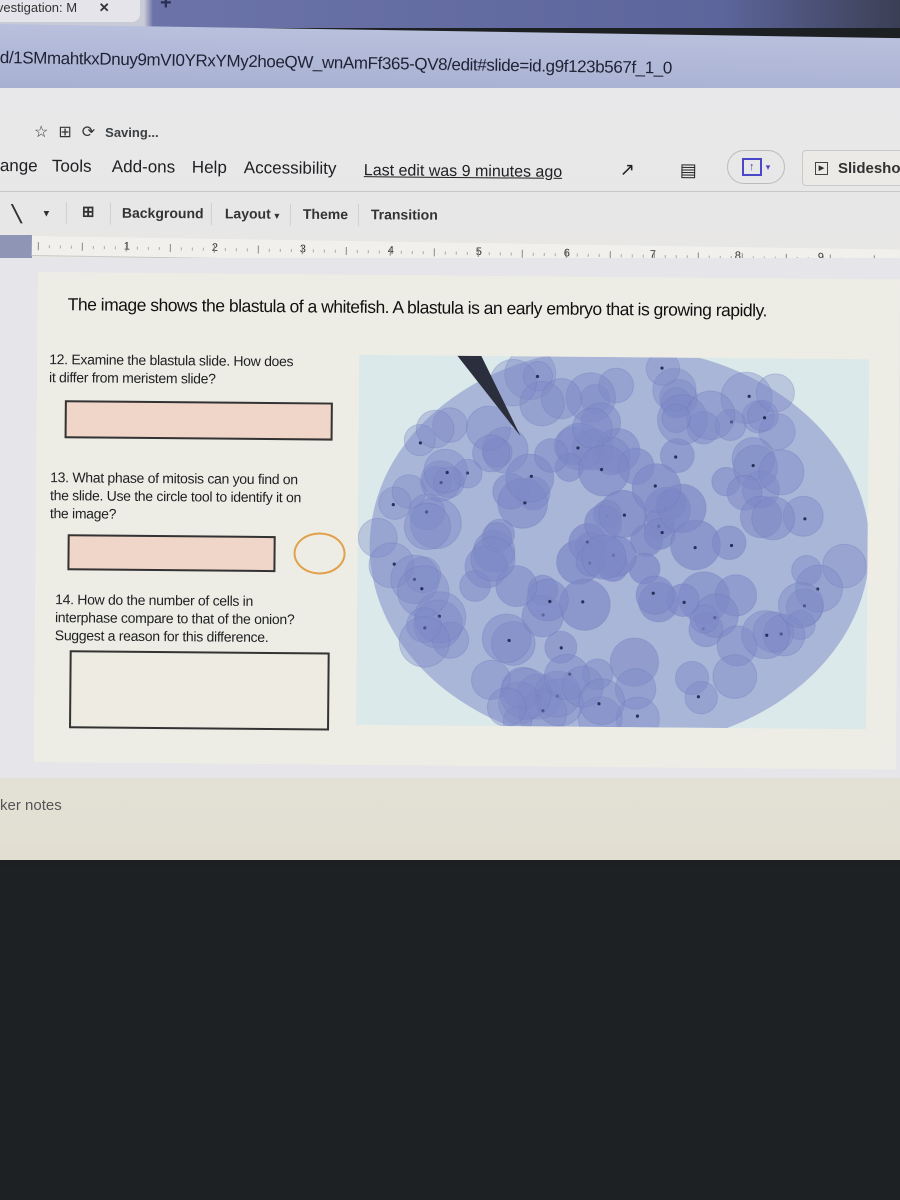  What do you see at coordinates (325, 214) in the screenshot?
I see `theme-button: Theme` at bounding box center [325, 214].